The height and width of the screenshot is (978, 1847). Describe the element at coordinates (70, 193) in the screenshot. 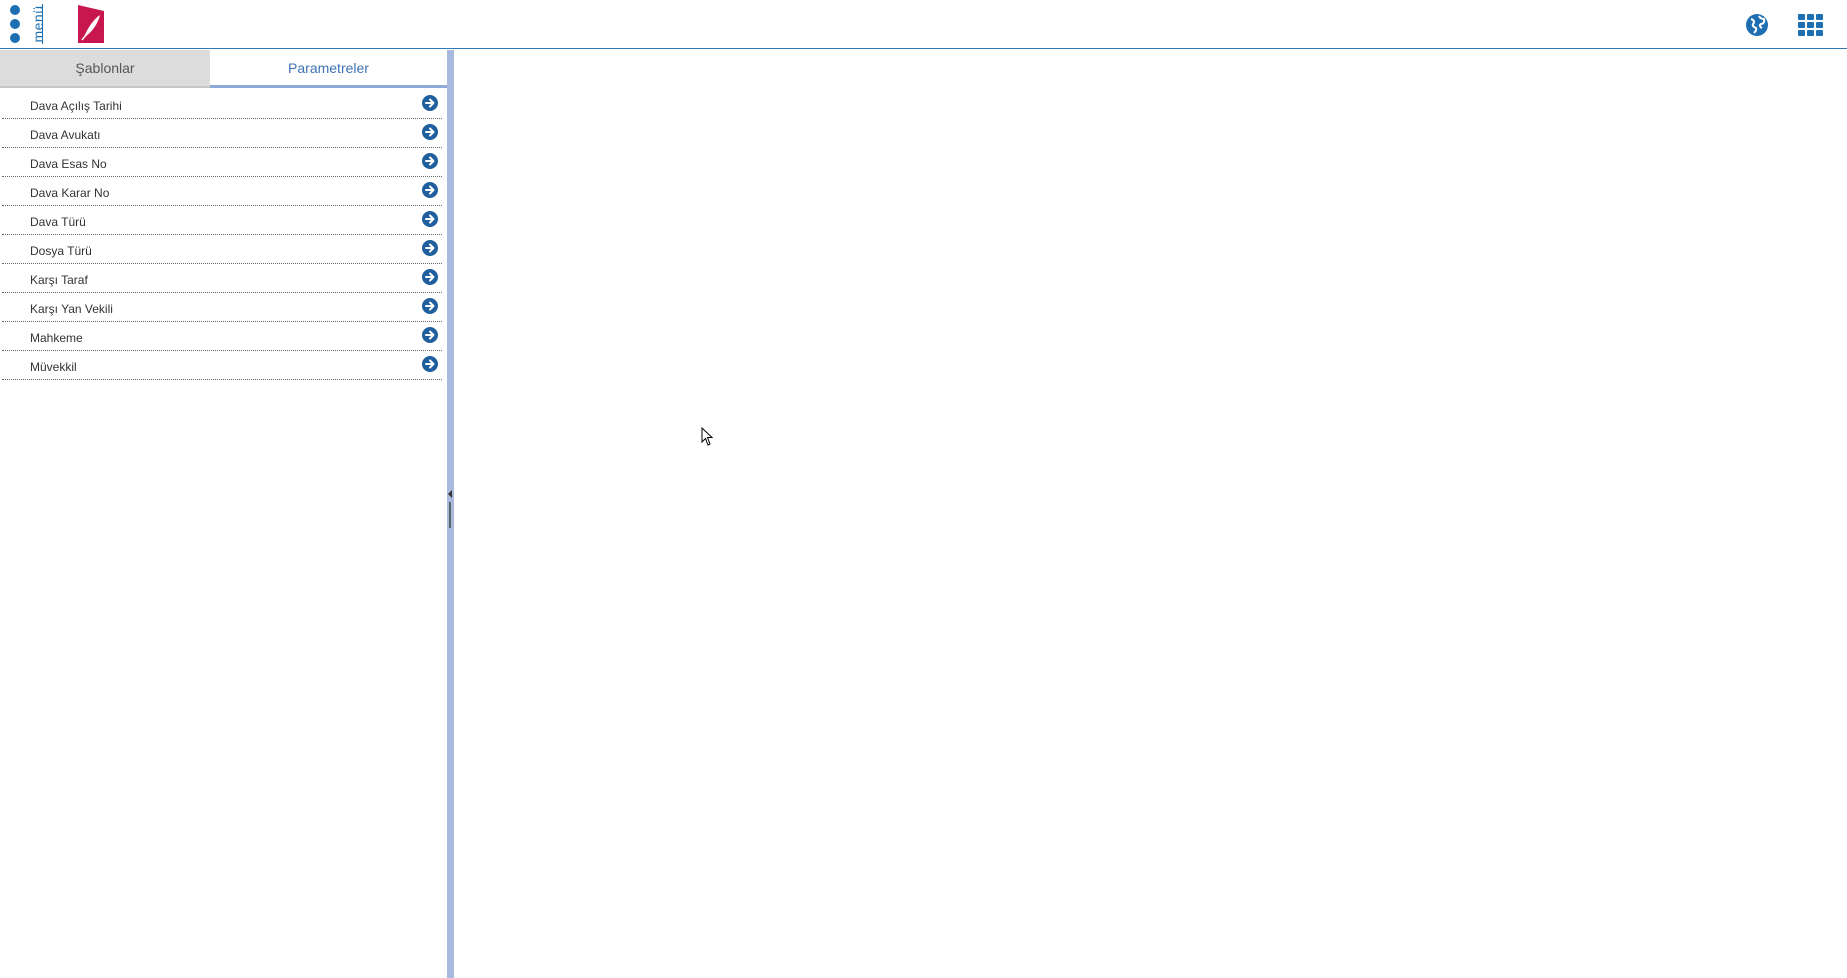

I see `parameter-label: Dava Karar No` at that location.